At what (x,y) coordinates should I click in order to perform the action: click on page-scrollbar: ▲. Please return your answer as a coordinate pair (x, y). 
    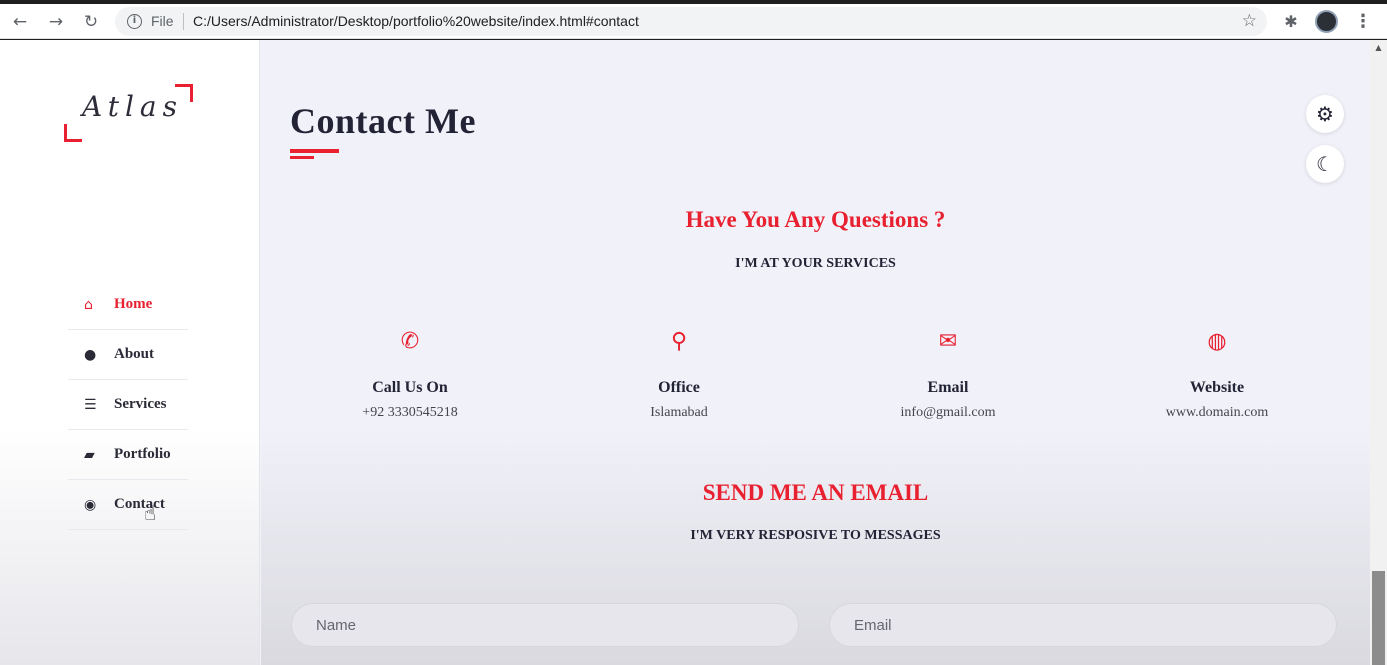
    Looking at the image, I should click on (1378, 352).